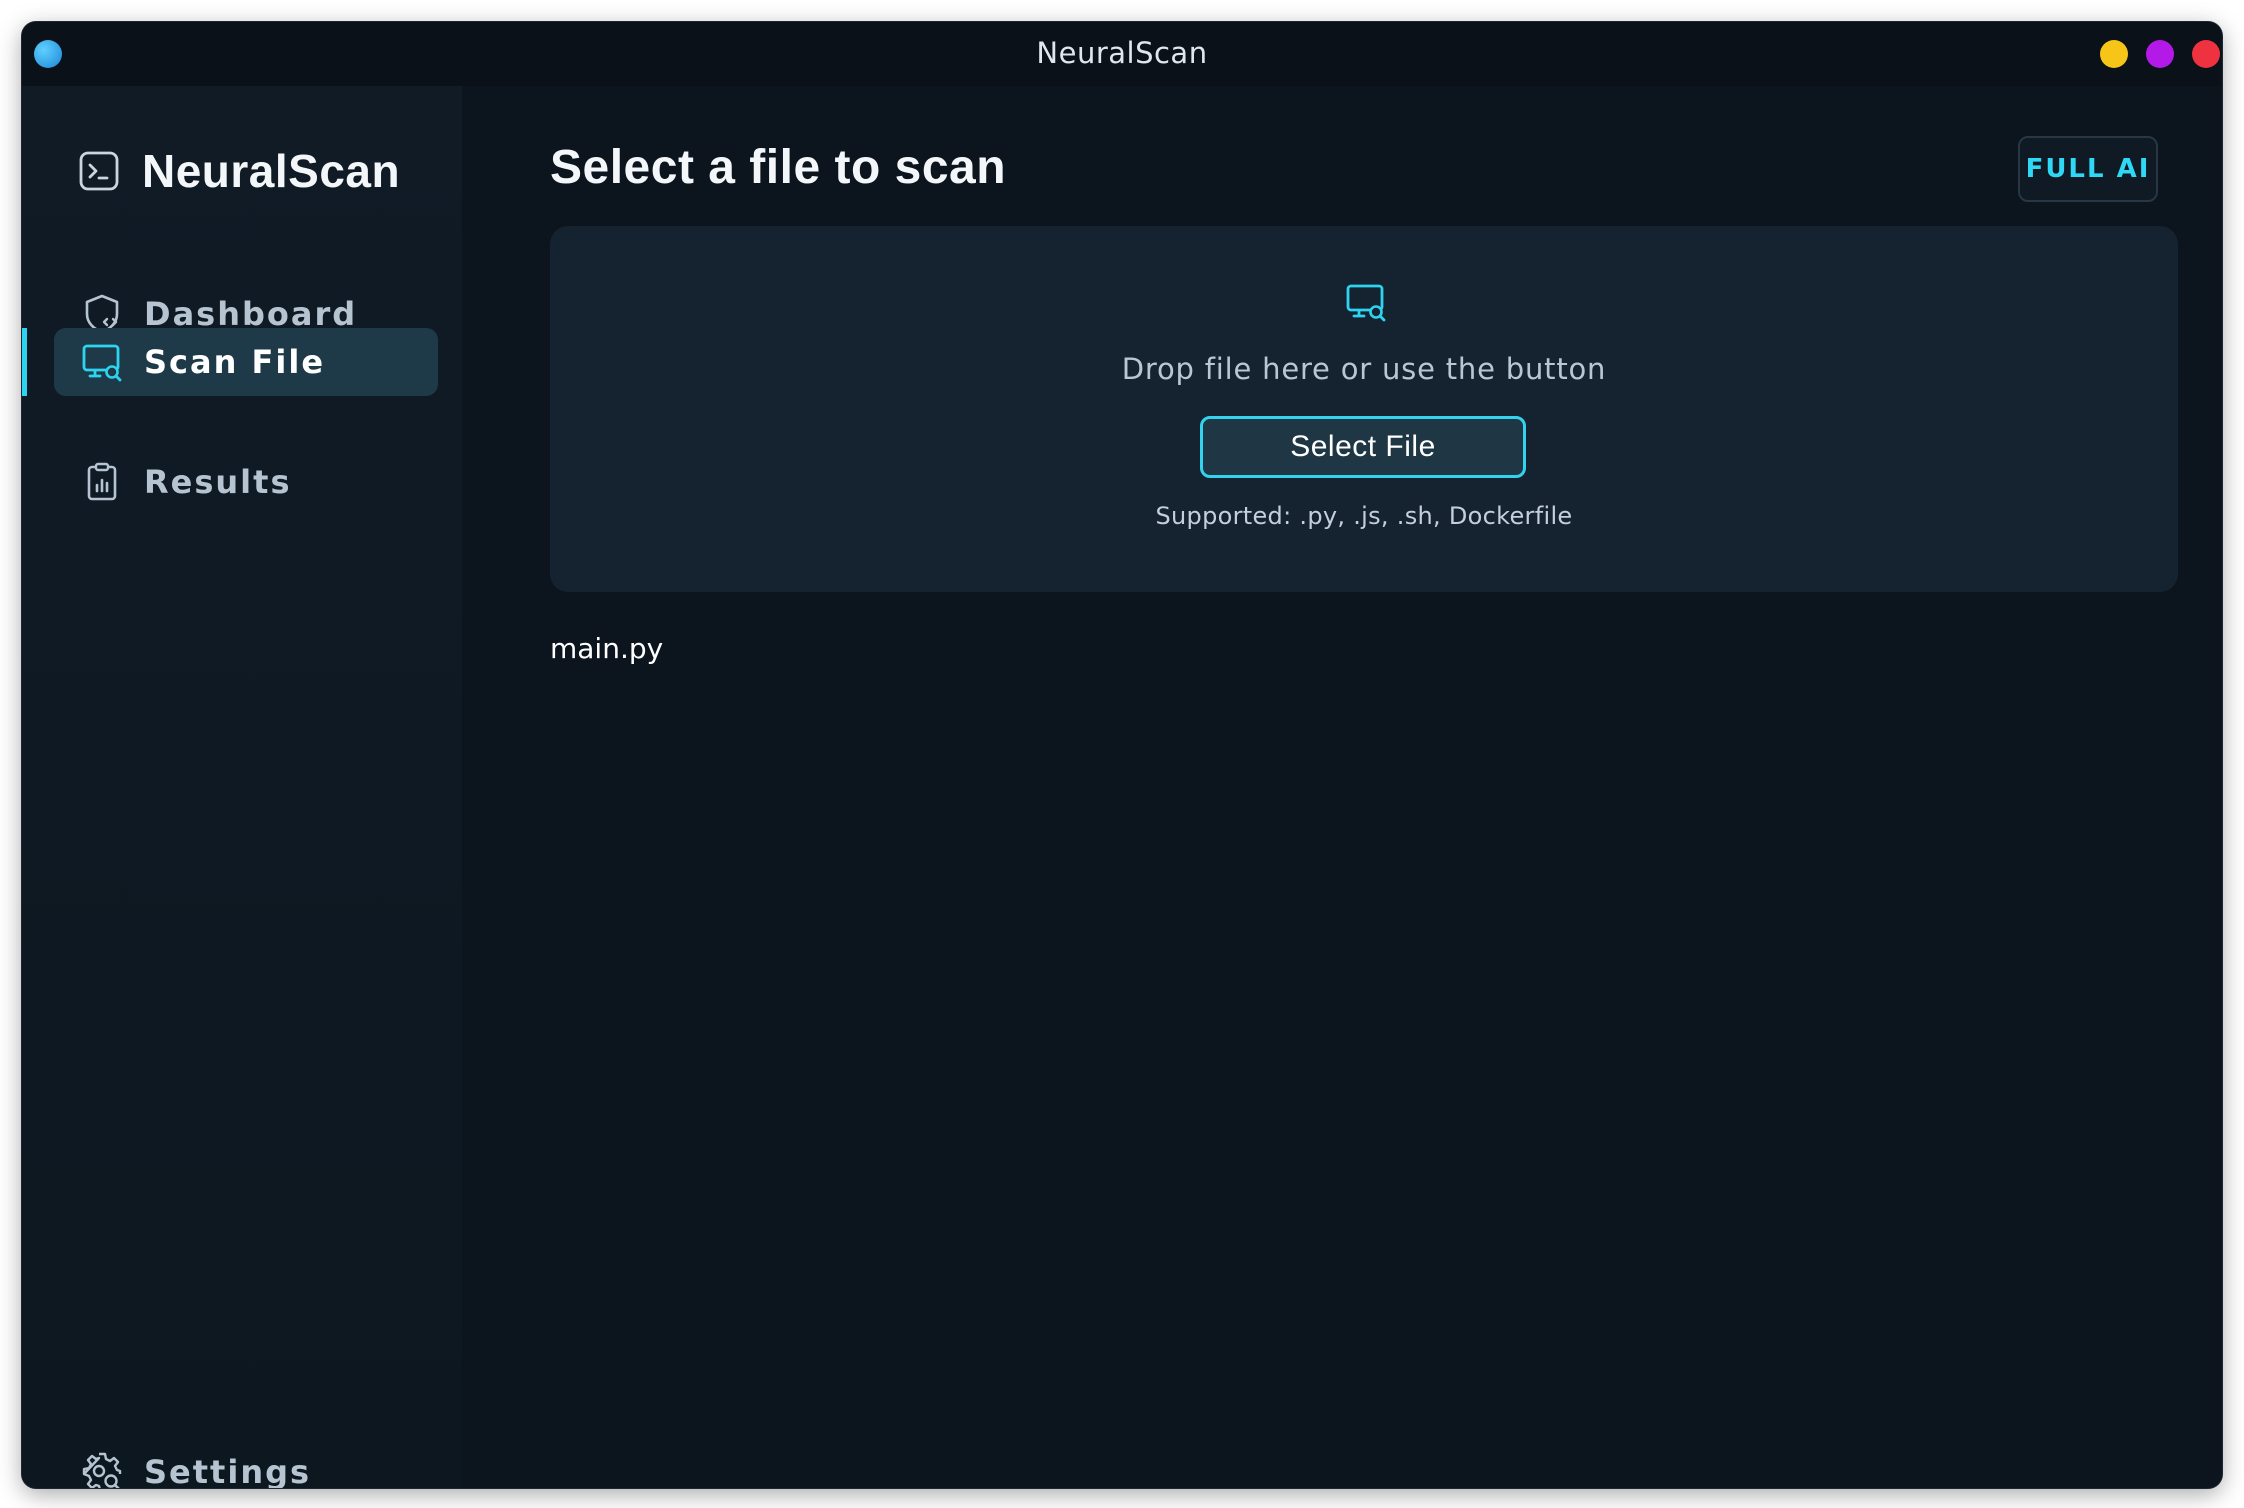  I want to click on page-title: Select a file to scan, so click(778, 167).